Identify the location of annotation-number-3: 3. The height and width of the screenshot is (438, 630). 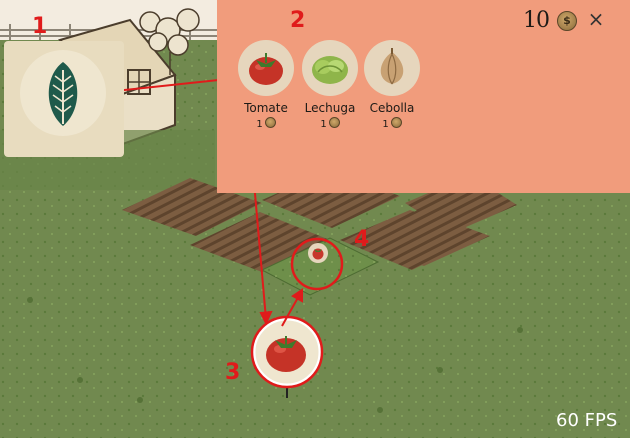
(233, 372).